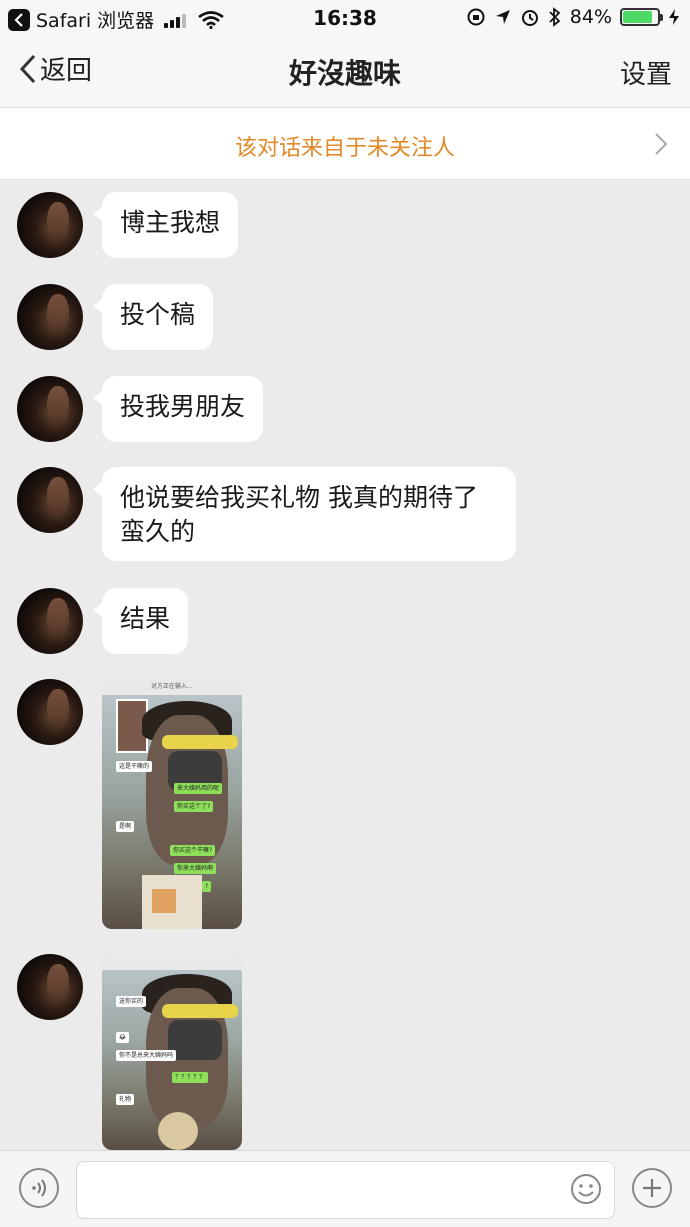  I want to click on input-bar, so click(345, 1188).